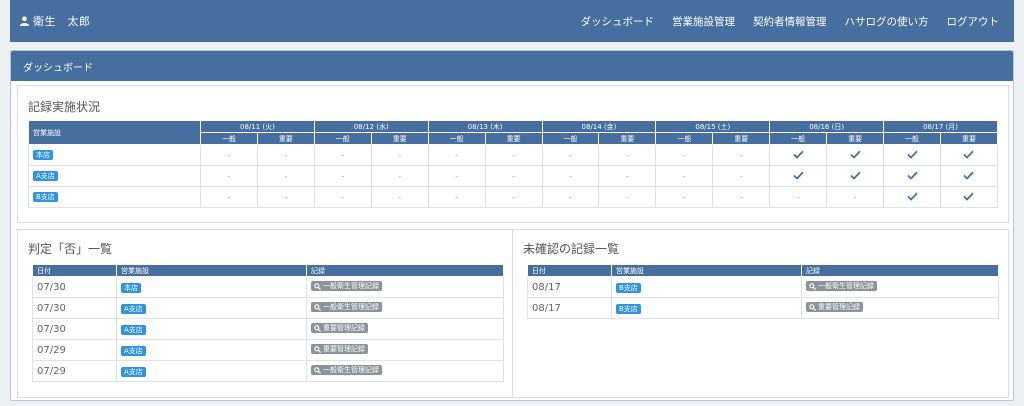 Image resolution: width=1024 pixels, height=406 pixels. What do you see at coordinates (973, 21) in the screenshot?
I see `nav-logout: ログアウト` at bounding box center [973, 21].